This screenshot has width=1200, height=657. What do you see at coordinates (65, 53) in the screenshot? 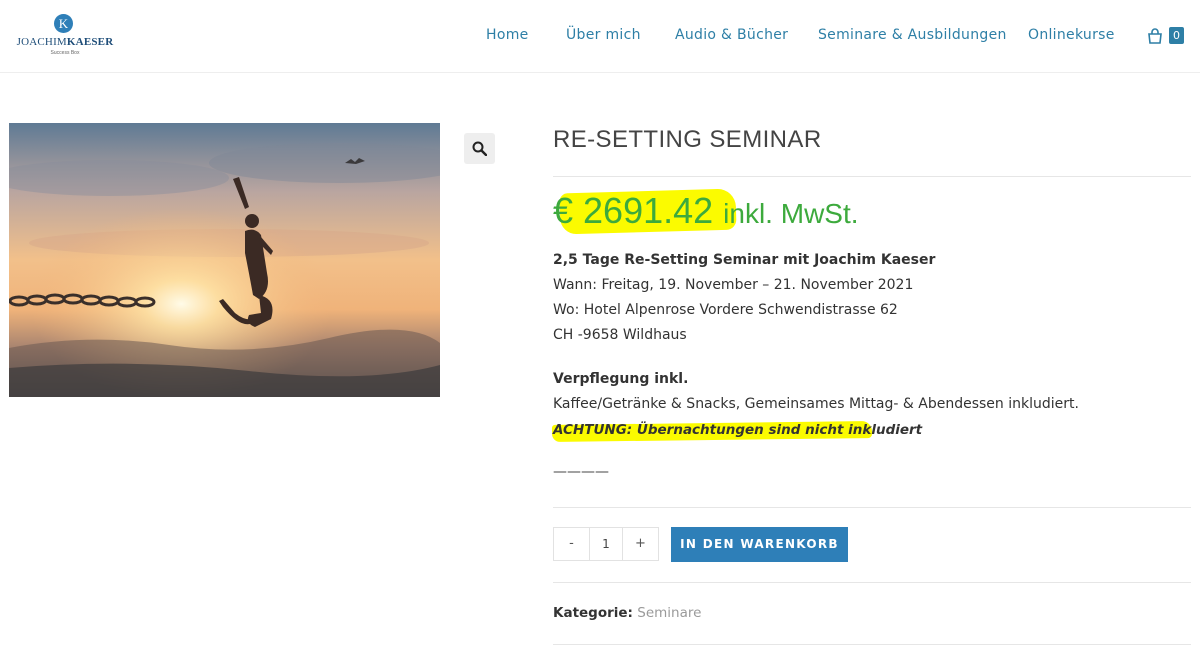
I see `logo-tagline: Success Box` at bounding box center [65, 53].